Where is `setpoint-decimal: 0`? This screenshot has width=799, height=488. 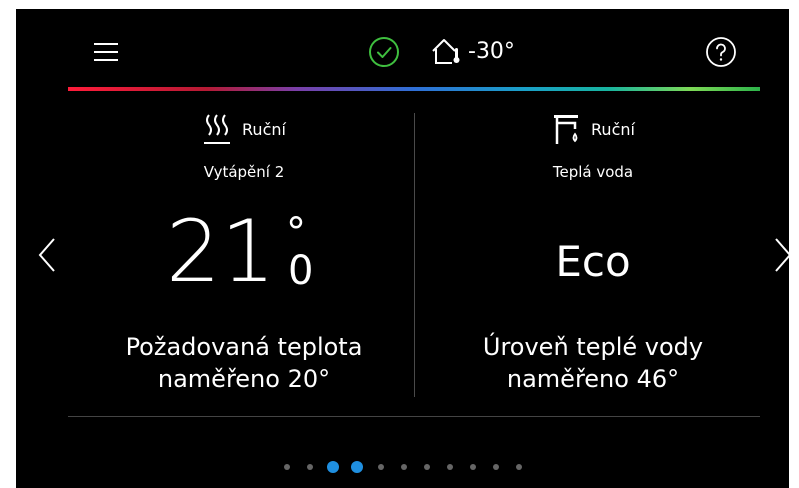 setpoint-decimal: 0 is located at coordinates (301, 271).